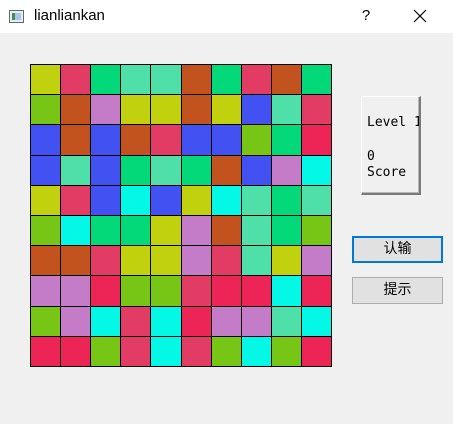 The height and width of the screenshot is (424, 453). What do you see at coordinates (397, 290) in the screenshot?
I see `hint-button: 提示` at bounding box center [397, 290].